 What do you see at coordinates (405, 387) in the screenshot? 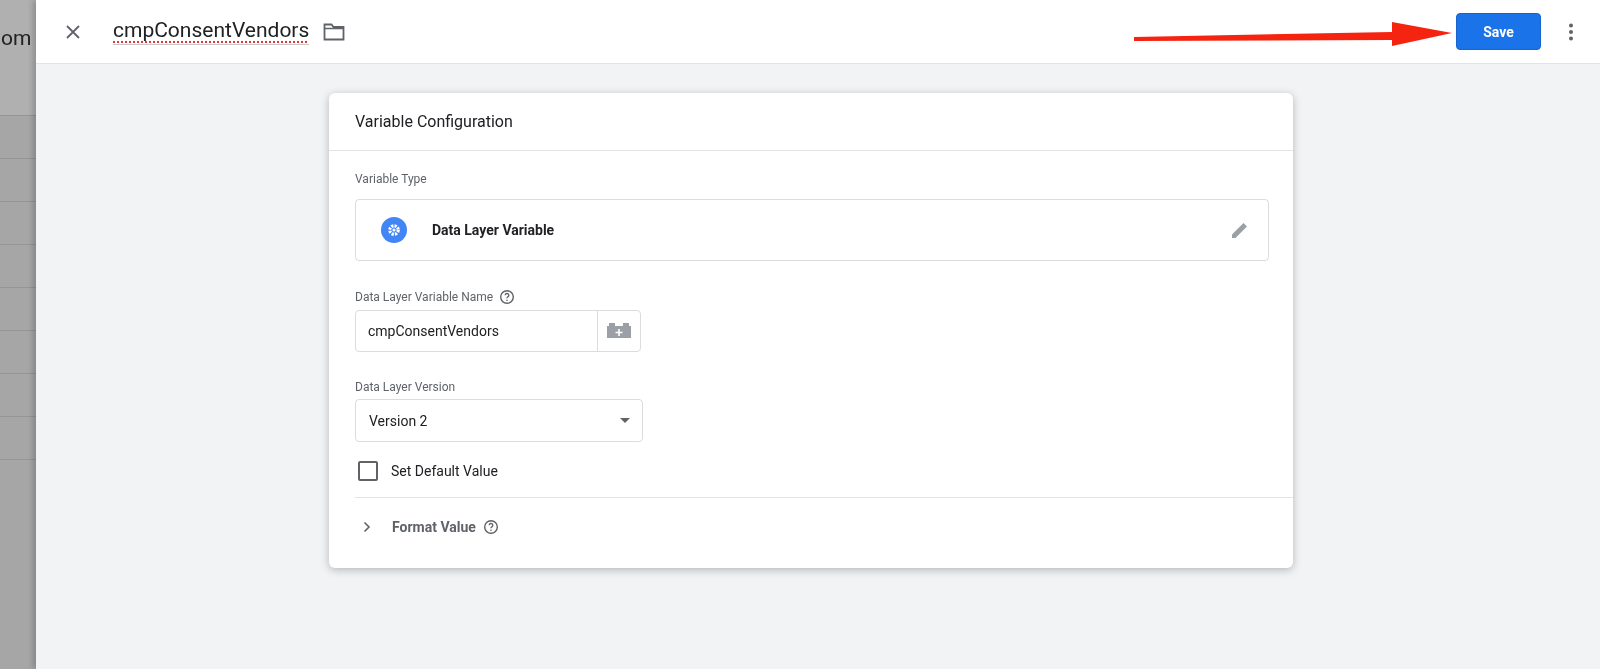
I see `field-label: Data Layer Version` at bounding box center [405, 387].